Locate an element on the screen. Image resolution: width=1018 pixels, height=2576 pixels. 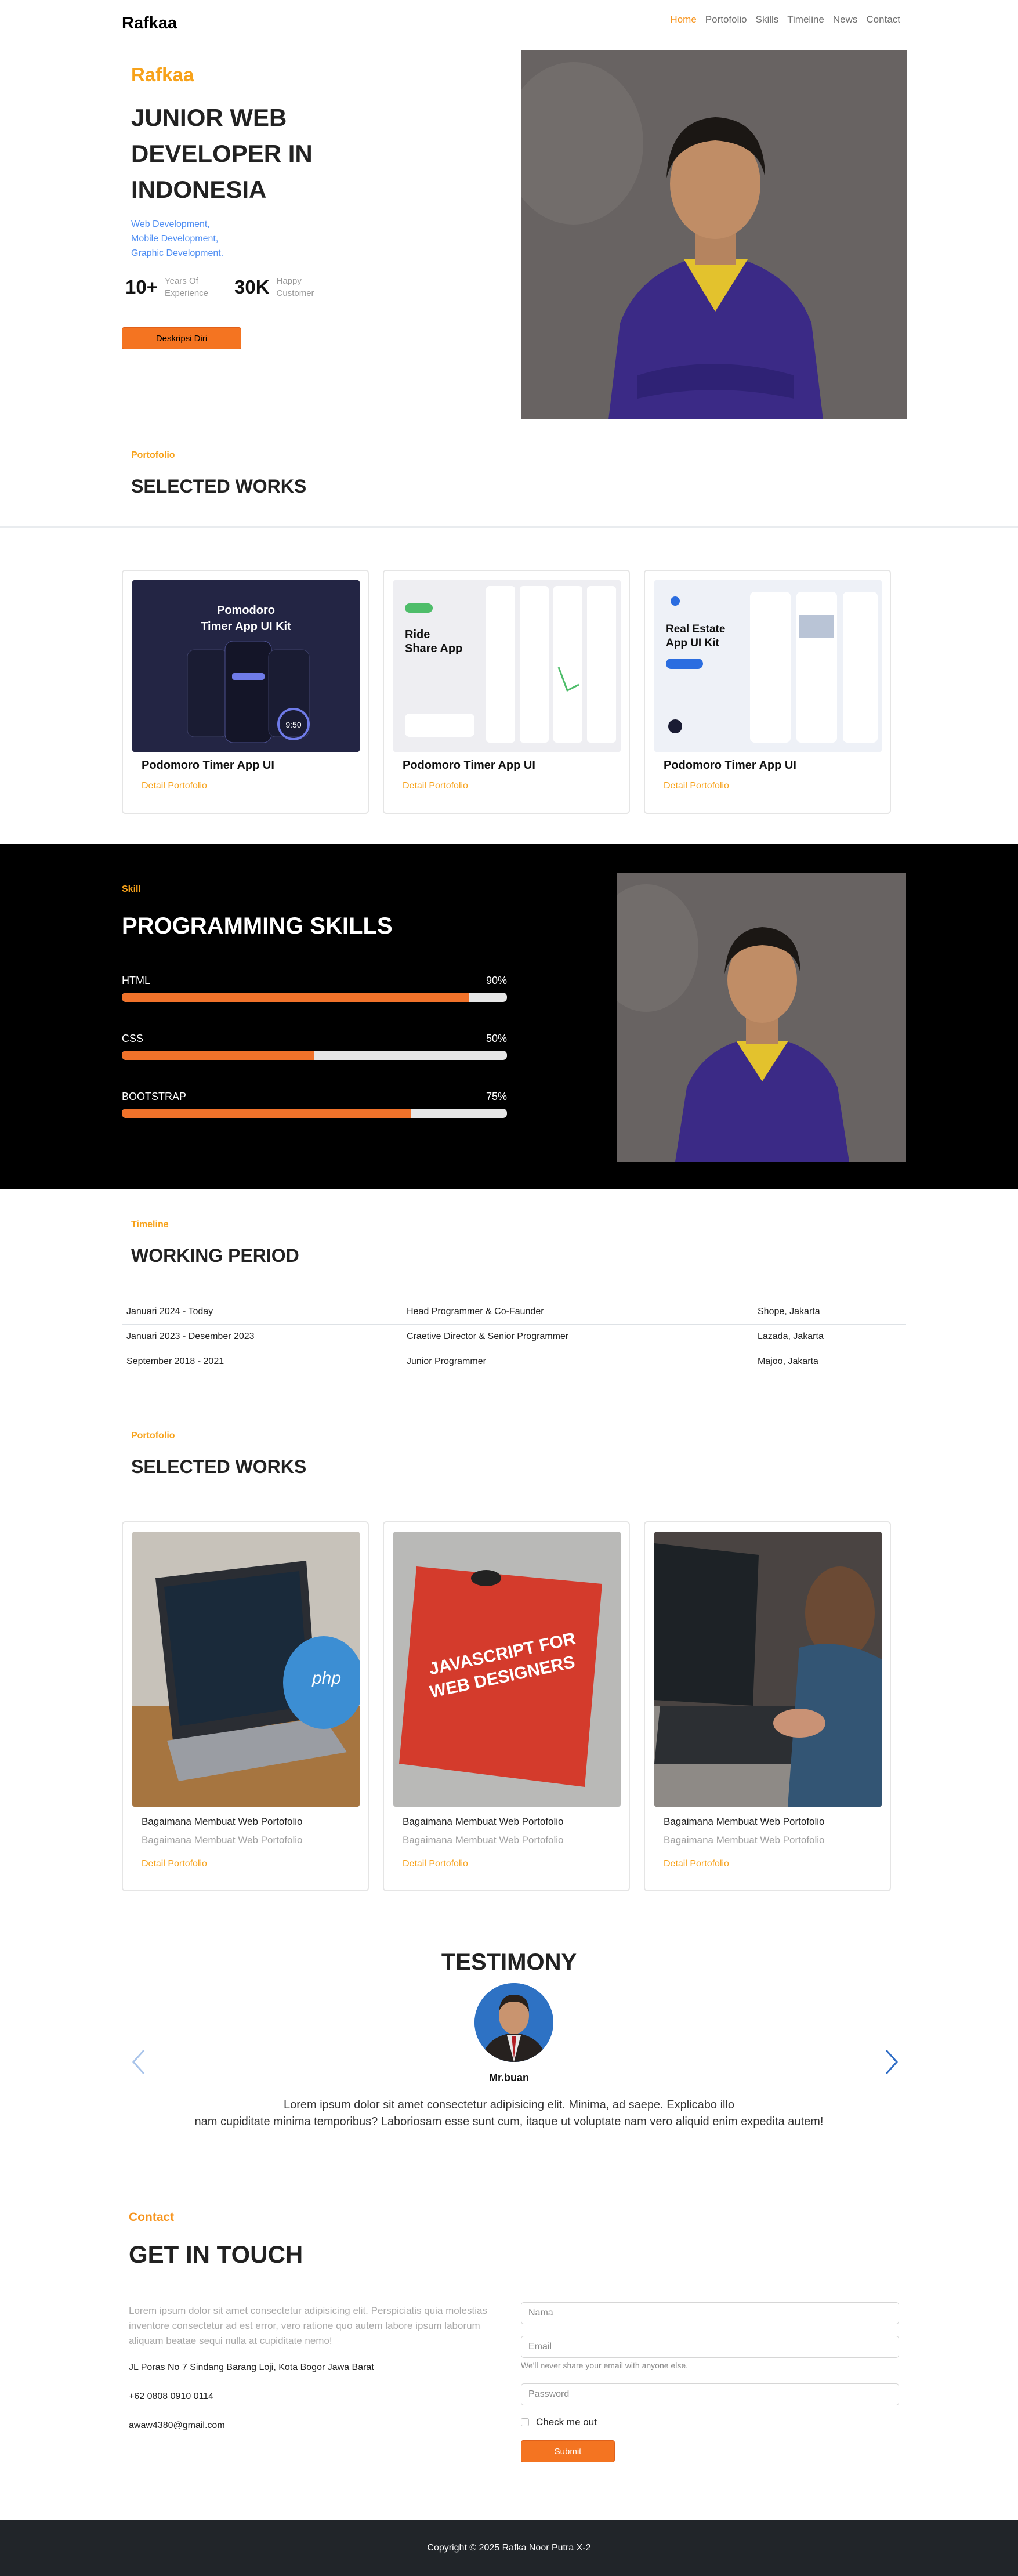
copyright-text: Copyright © 2025 Rafka Noor Putra X-2 is located at coordinates (509, 2548).